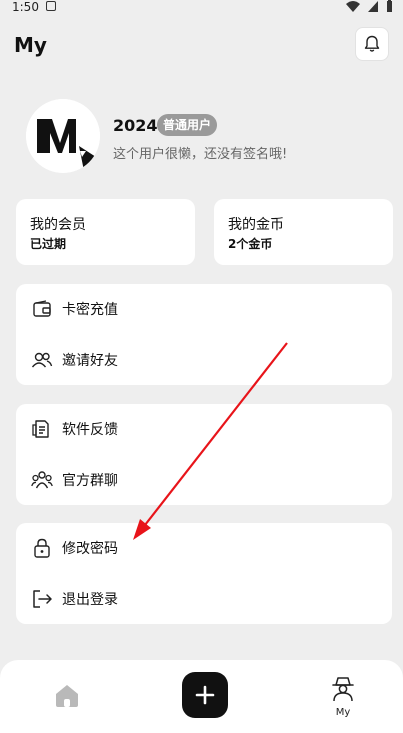 The height and width of the screenshot is (733, 403). I want to click on feedback-icon, so click(40, 429).